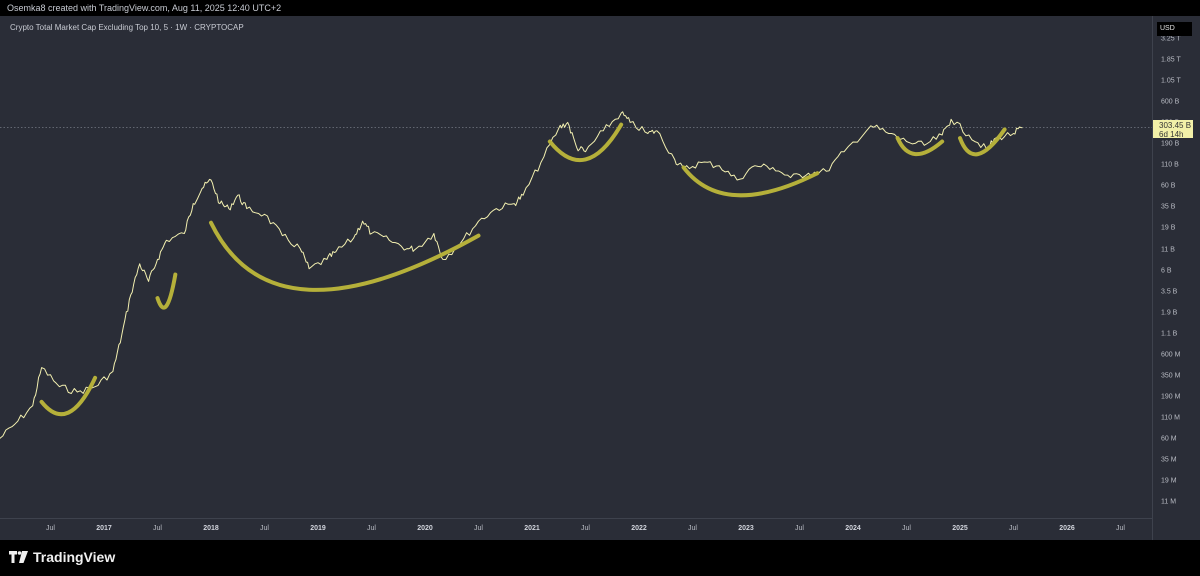 Image resolution: width=1200 pixels, height=576 pixels. What do you see at coordinates (18, 557) in the screenshot?
I see `tradingview-logo-icon` at bounding box center [18, 557].